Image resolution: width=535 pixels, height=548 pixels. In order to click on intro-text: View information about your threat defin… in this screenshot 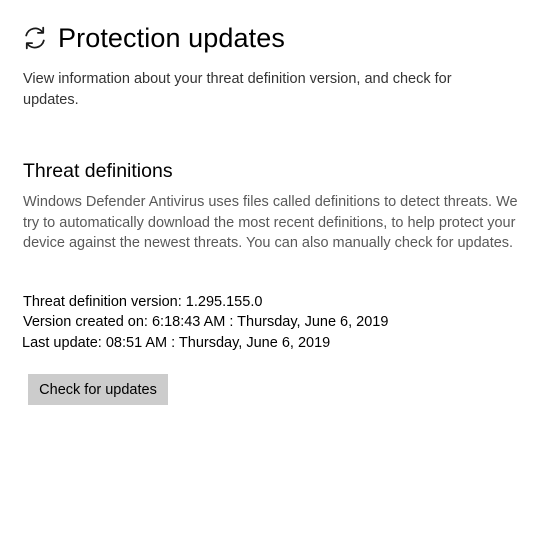, I will do `click(237, 89)`.